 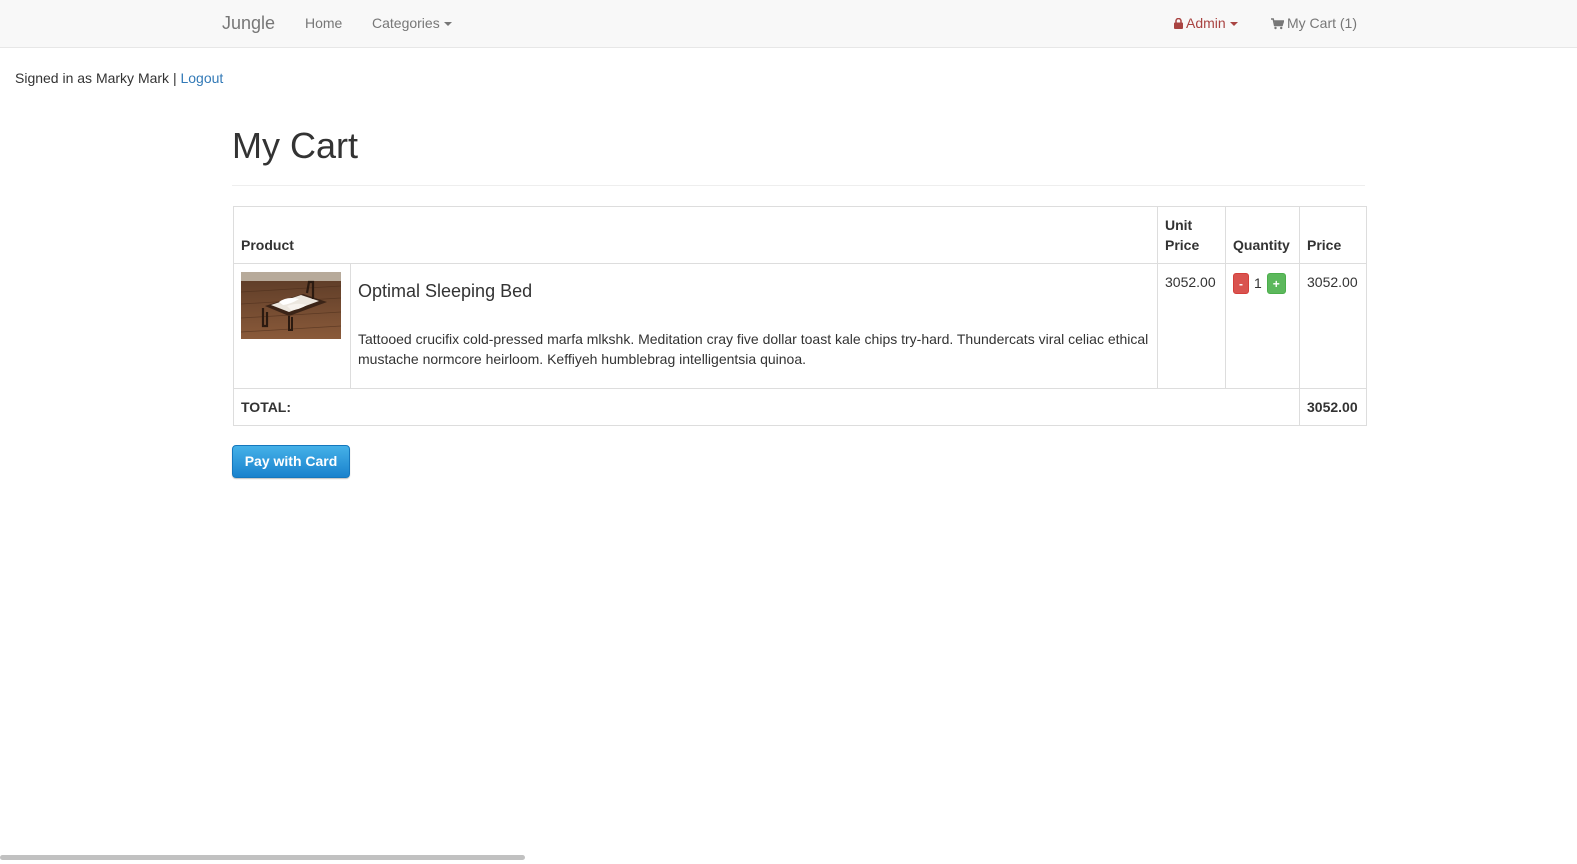 What do you see at coordinates (291, 461) in the screenshot?
I see `pay-with-card-button: Pay with Card` at bounding box center [291, 461].